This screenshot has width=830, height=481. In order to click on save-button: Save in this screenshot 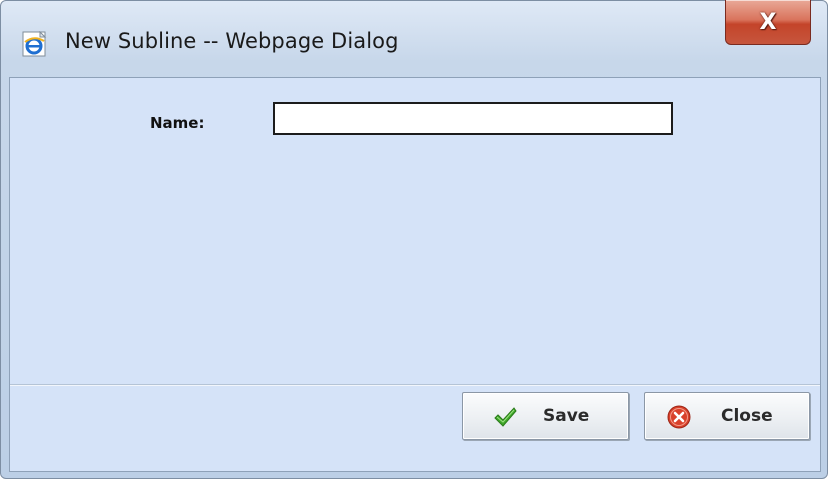, I will do `click(545, 416)`.